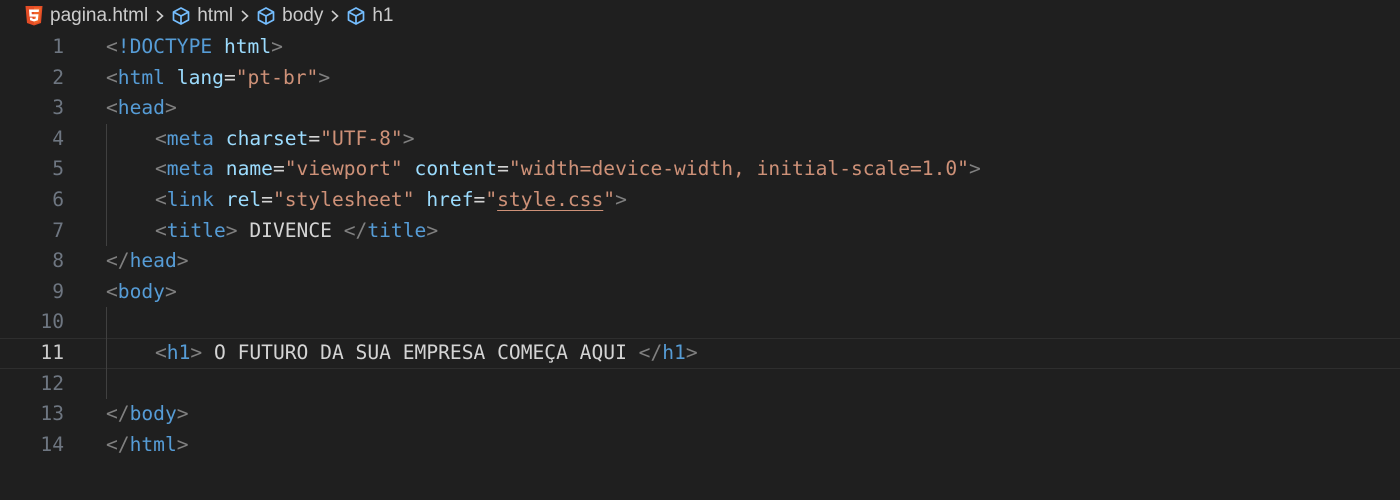 The width and height of the screenshot is (1400, 500). Describe the element at coordinates (277, 77) in the screenshot. I see `code-token-str: "pt-br"` at that location.